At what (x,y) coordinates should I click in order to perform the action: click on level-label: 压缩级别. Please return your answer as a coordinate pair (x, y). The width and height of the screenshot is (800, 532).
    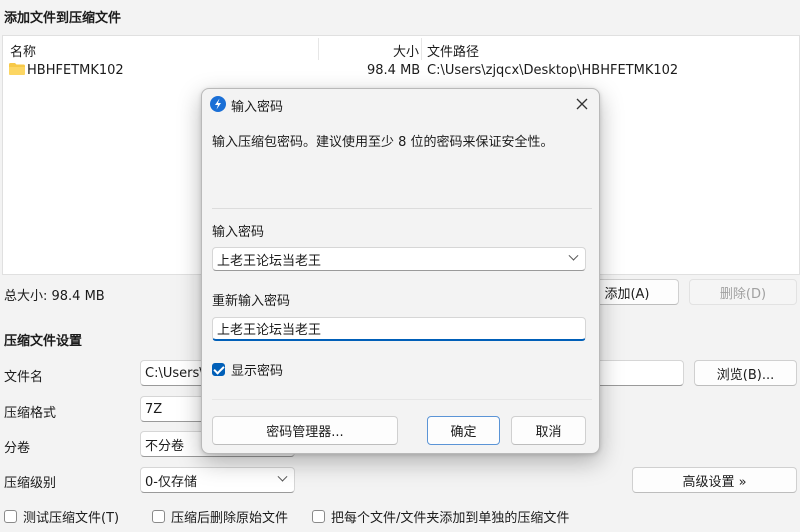
    Looking at the image, I should click on (30, 483).